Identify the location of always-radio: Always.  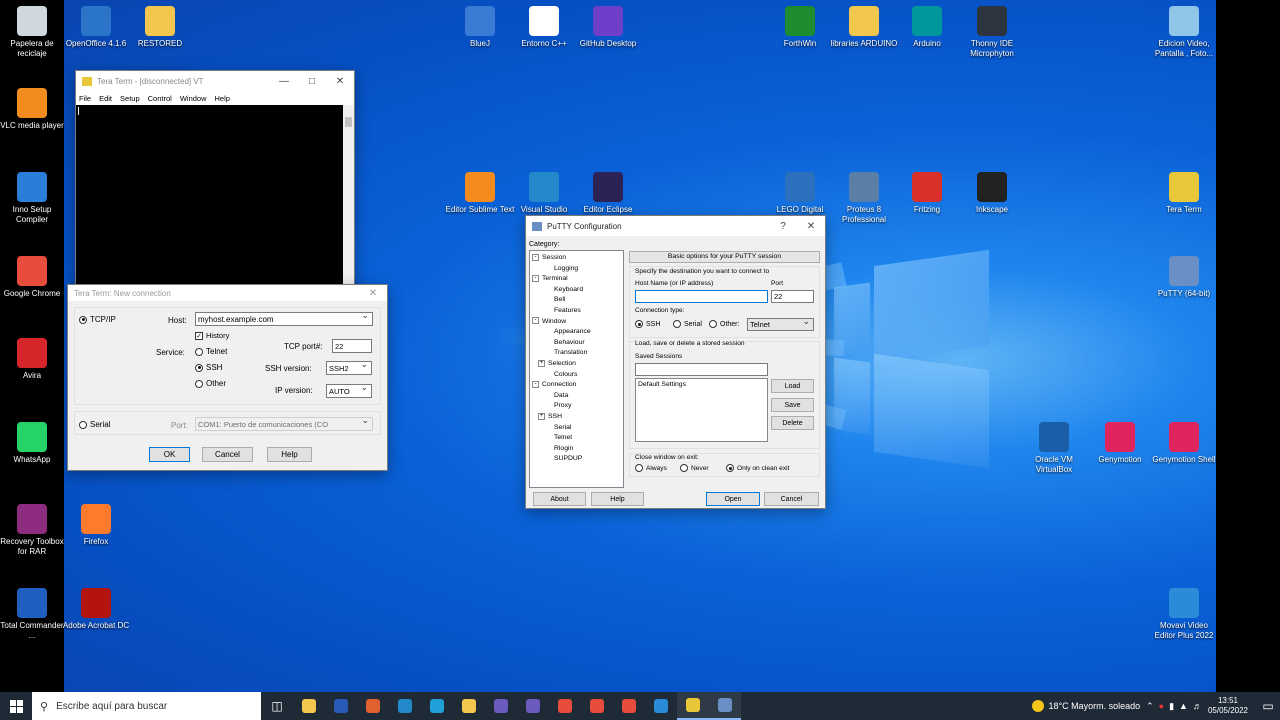
(651, 468).